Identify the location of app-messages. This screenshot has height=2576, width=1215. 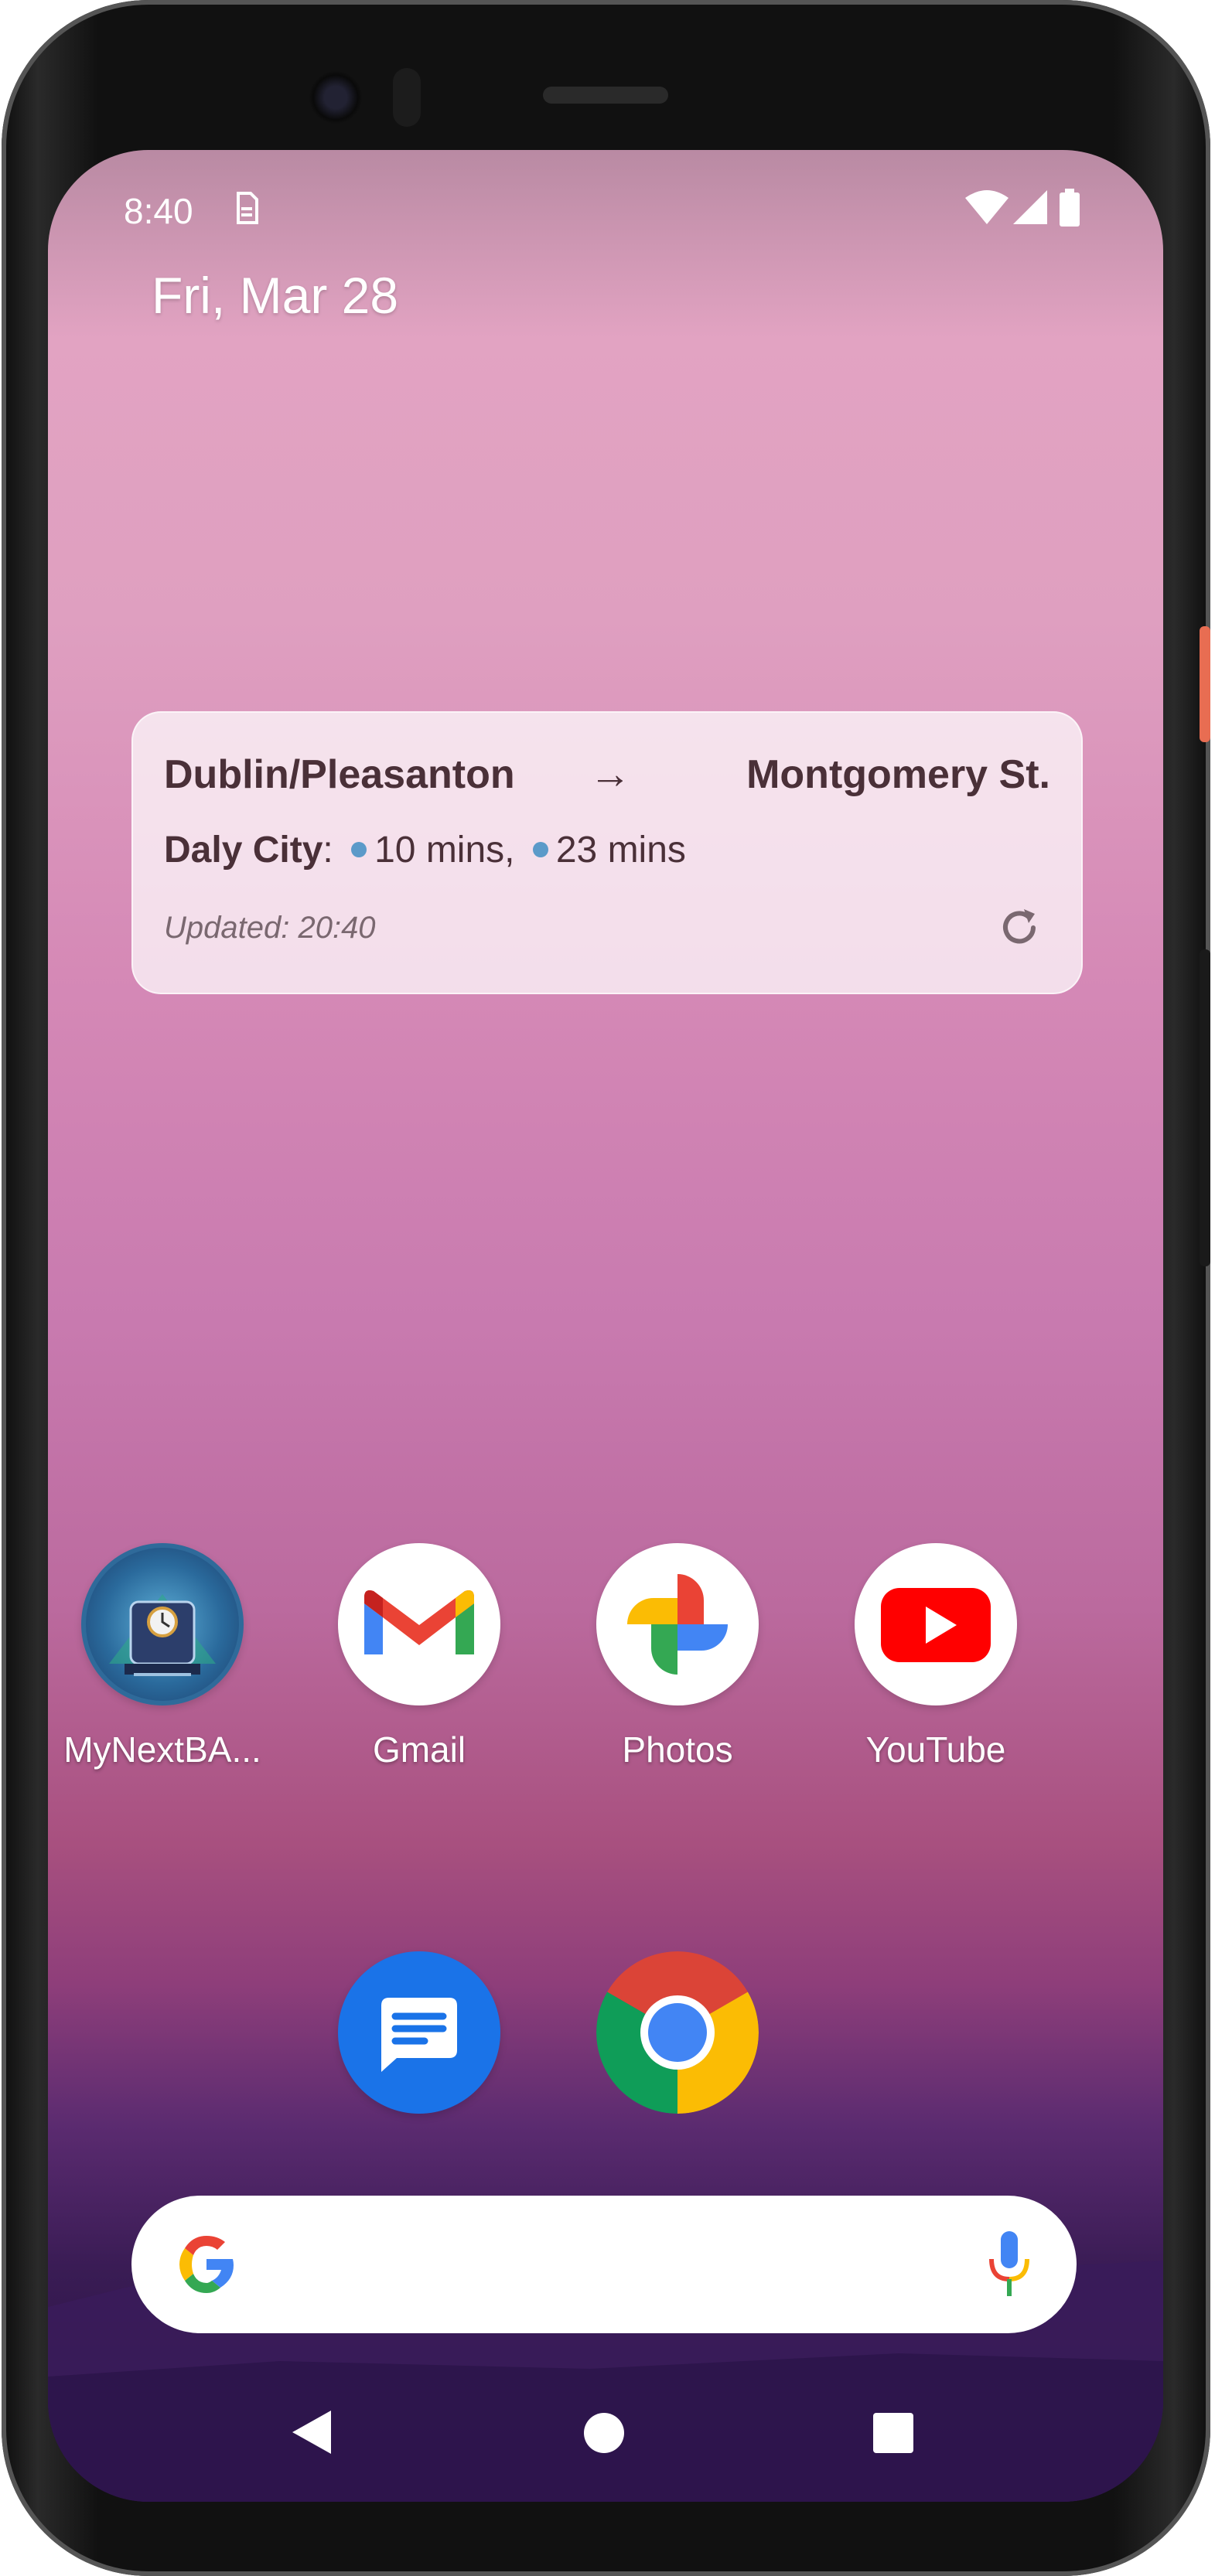
(419, 2032).